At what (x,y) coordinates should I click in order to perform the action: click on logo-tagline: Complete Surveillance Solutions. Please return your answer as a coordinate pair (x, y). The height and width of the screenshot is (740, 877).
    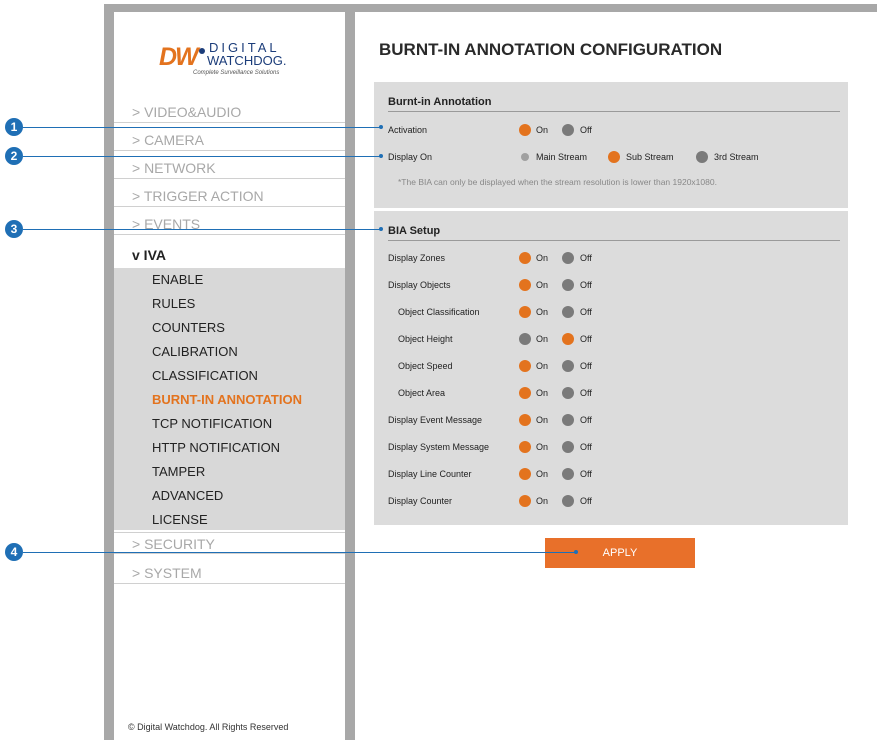
    Looking at the image, I should click on (236, 73).